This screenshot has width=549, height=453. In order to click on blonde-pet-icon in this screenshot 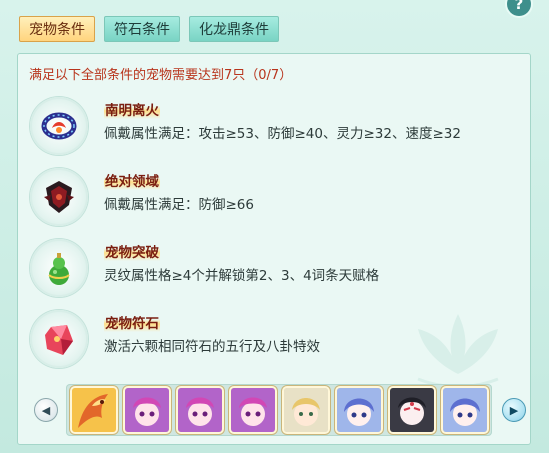, I will do `click(306, 410)`.